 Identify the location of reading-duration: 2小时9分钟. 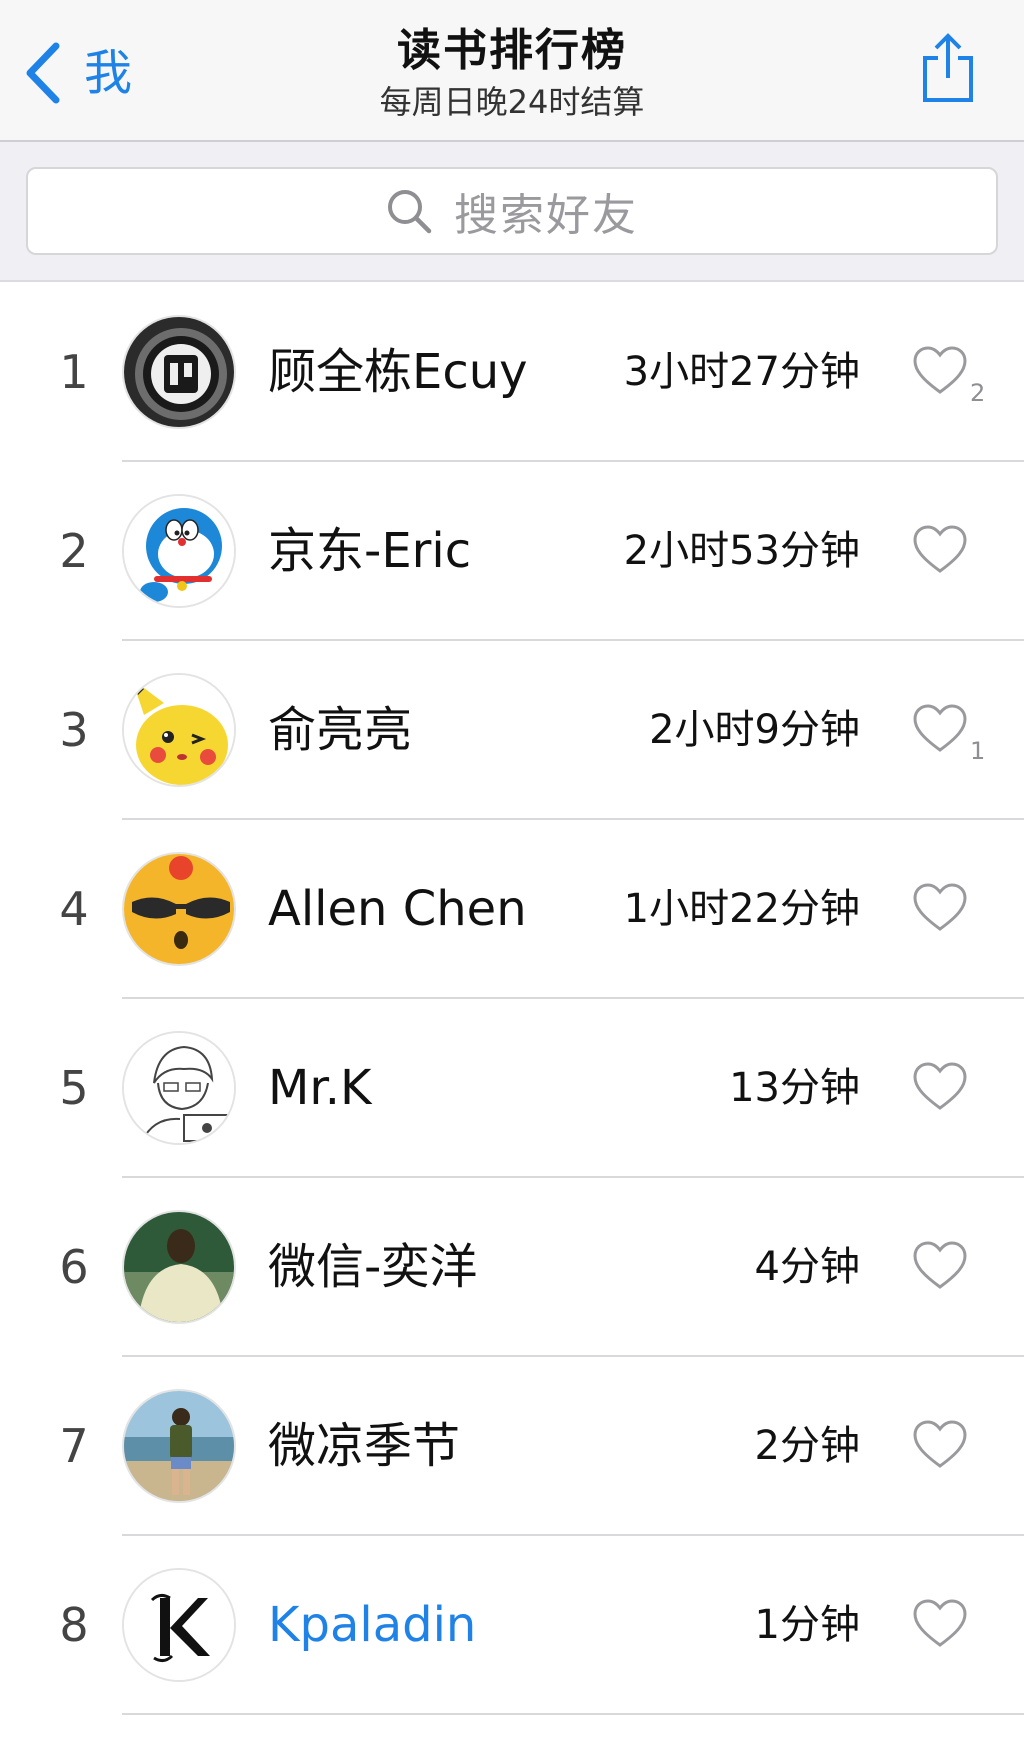
(754, 730).